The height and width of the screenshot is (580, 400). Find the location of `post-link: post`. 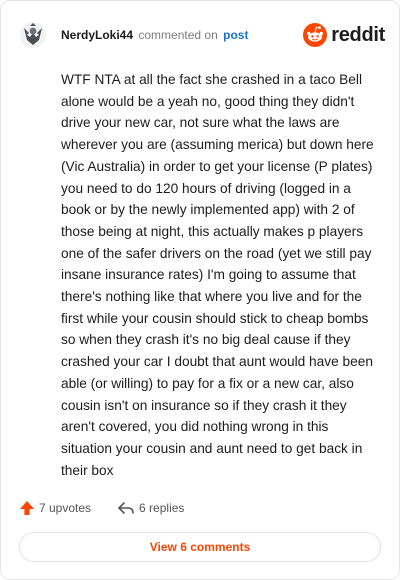

post-link: post is located at coordinates (235, 35).